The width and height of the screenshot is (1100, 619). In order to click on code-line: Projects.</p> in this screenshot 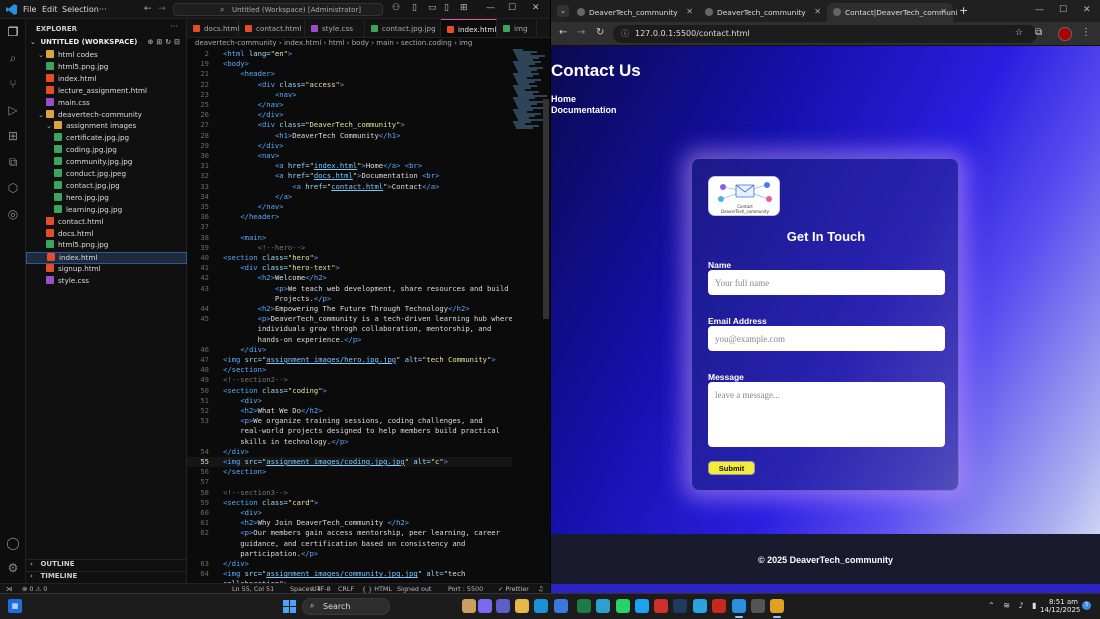, I will do `click(349, 299)`.